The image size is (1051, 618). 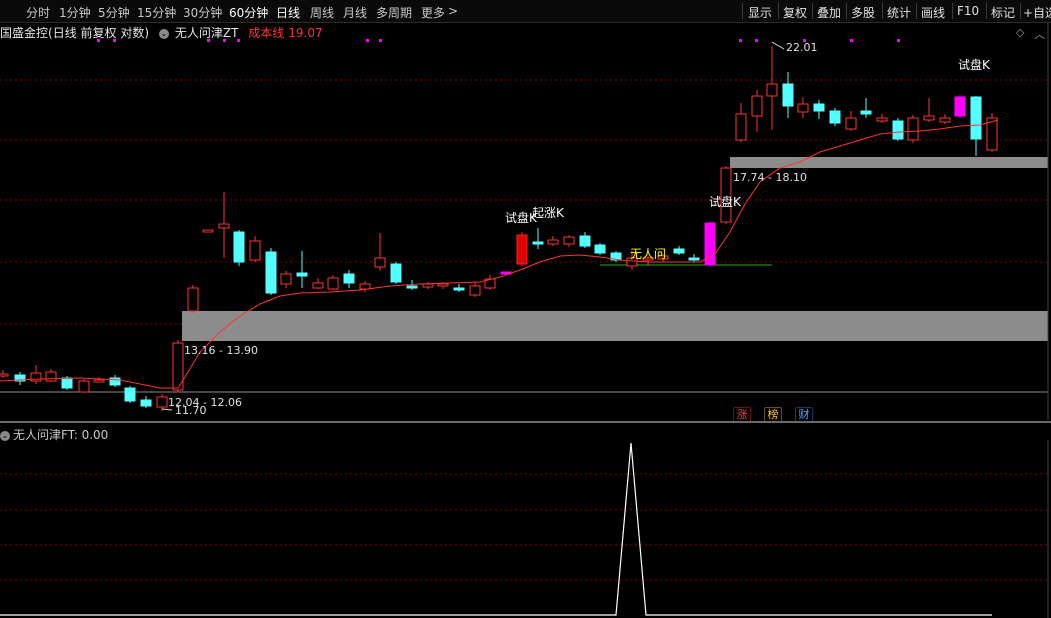 I want to click on multi-stock-button: 多股, so click(x=863, y=12).